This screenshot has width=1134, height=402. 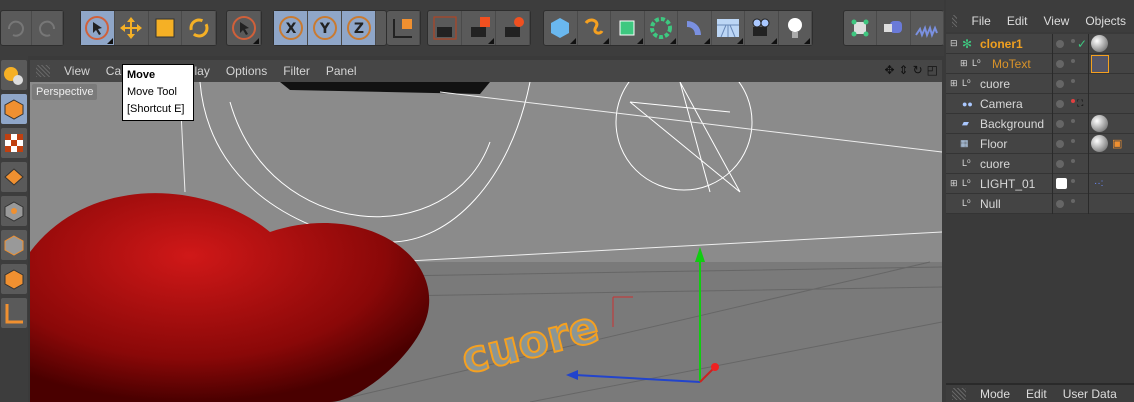 What do you see at coordinates (980, 21) in the screenshot?
I see `menu-file: File` at bounding box center [980, 21].